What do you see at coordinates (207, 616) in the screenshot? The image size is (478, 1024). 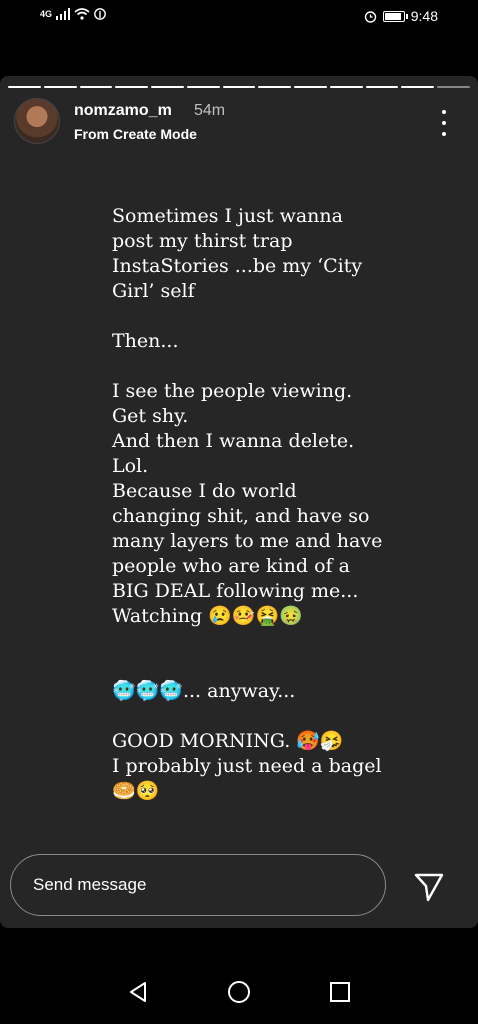 I see `story-text-line: Watching 😢🤒🤮🤢` at bounding box center [207, 616].